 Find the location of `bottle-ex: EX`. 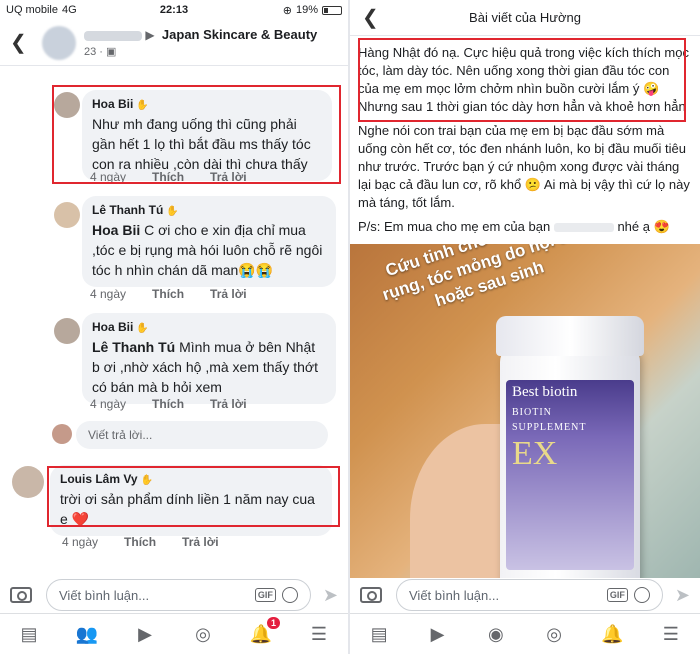

bottle-ex: EX is located at coordinates (535, 453).